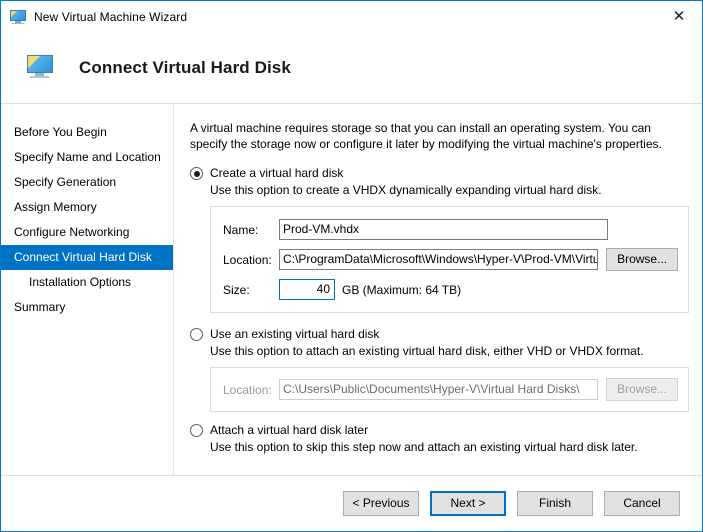 Image resolution: width=703 pixels, height=532 pixels. Describe the element at coordinates (441, 173) in the screenshot. I see `radio-option-create-virtual-hard-disk: Create a virtual hard disk` at that location.